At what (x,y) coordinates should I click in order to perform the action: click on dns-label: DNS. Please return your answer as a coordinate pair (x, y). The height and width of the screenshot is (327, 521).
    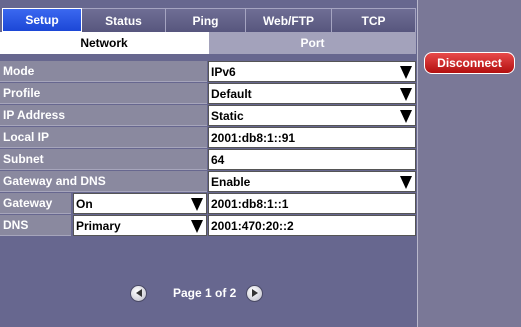
    Looking at the image, I should click on (35, 225).